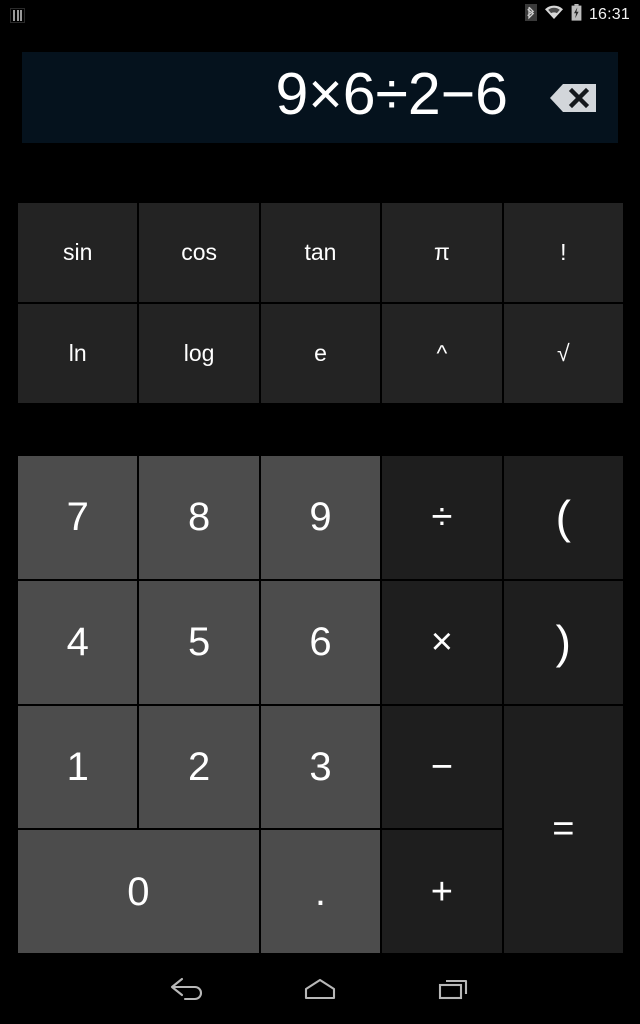  What do you see at coordinates (442, 767) in the screenshot?
I see `minus-key: −` at bounding box center [442, 767].